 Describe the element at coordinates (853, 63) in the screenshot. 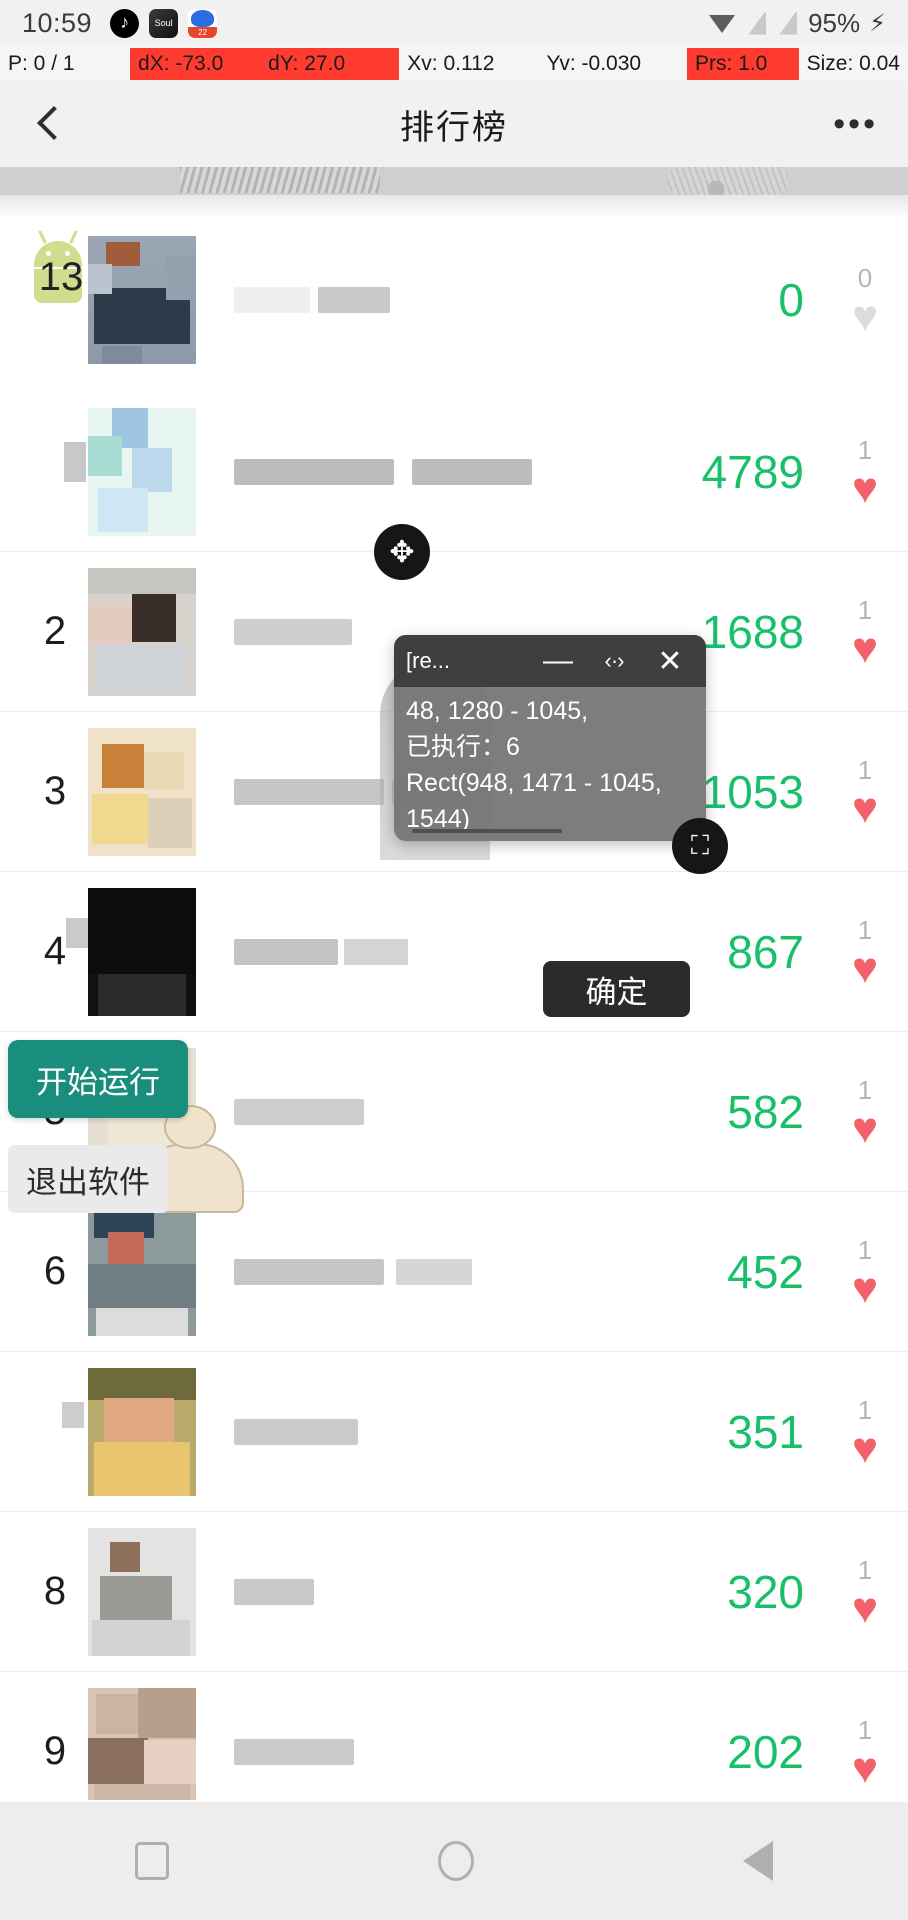

I see `pointer-size: Size: 0.04` at that location.